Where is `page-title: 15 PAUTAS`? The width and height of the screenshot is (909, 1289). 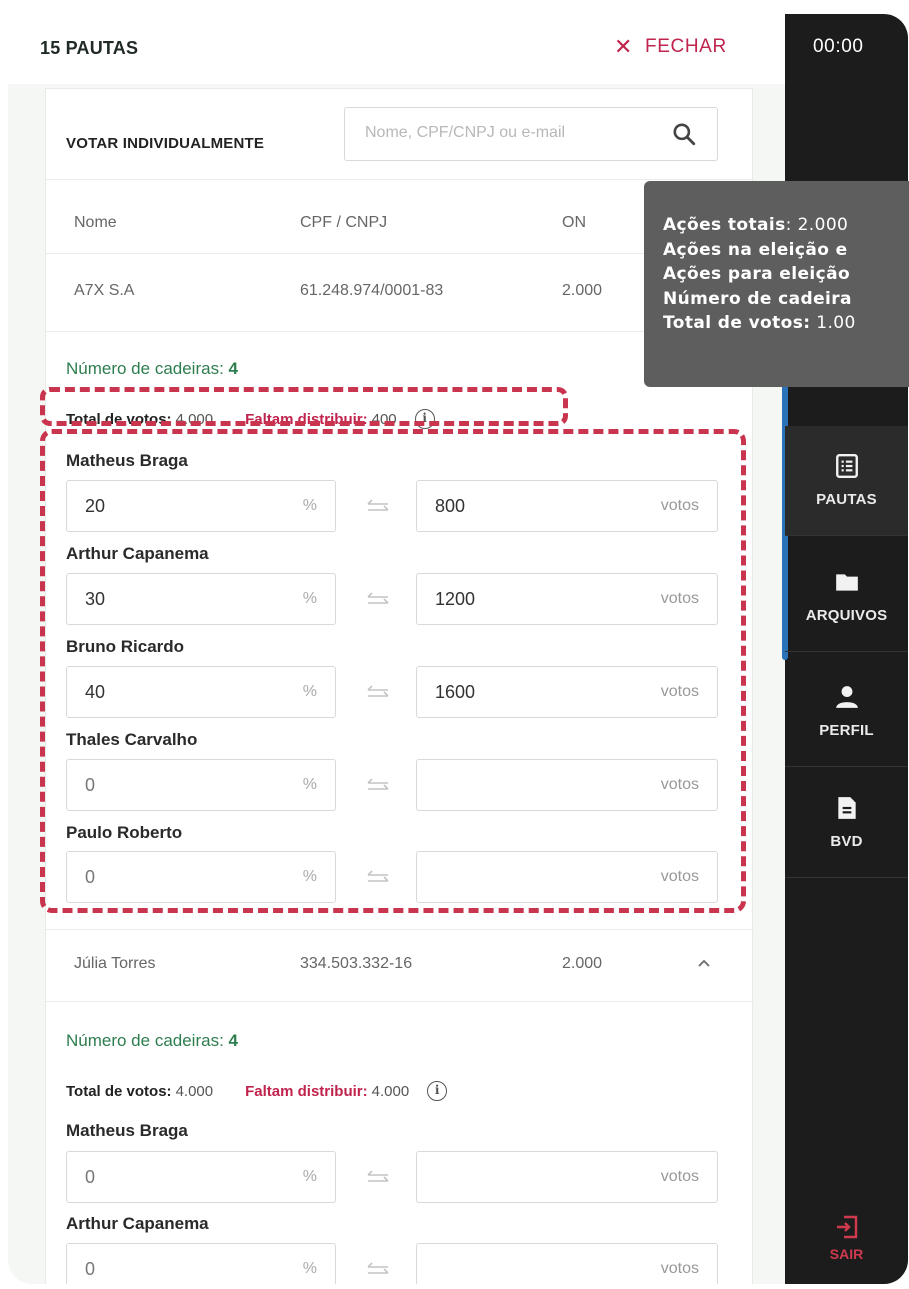
page-title: 15 PAUTAS is located at coordinates (89, 48).